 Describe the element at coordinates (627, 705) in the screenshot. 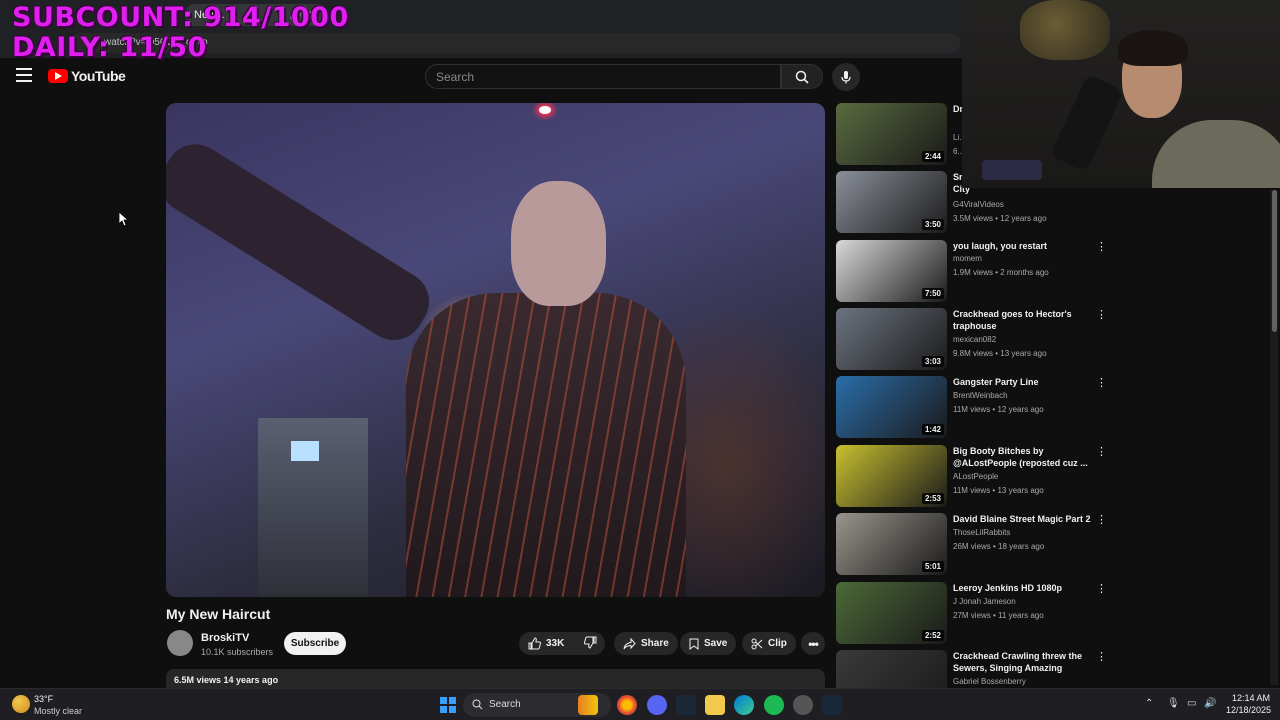

I see `chrome-icon` at that location.